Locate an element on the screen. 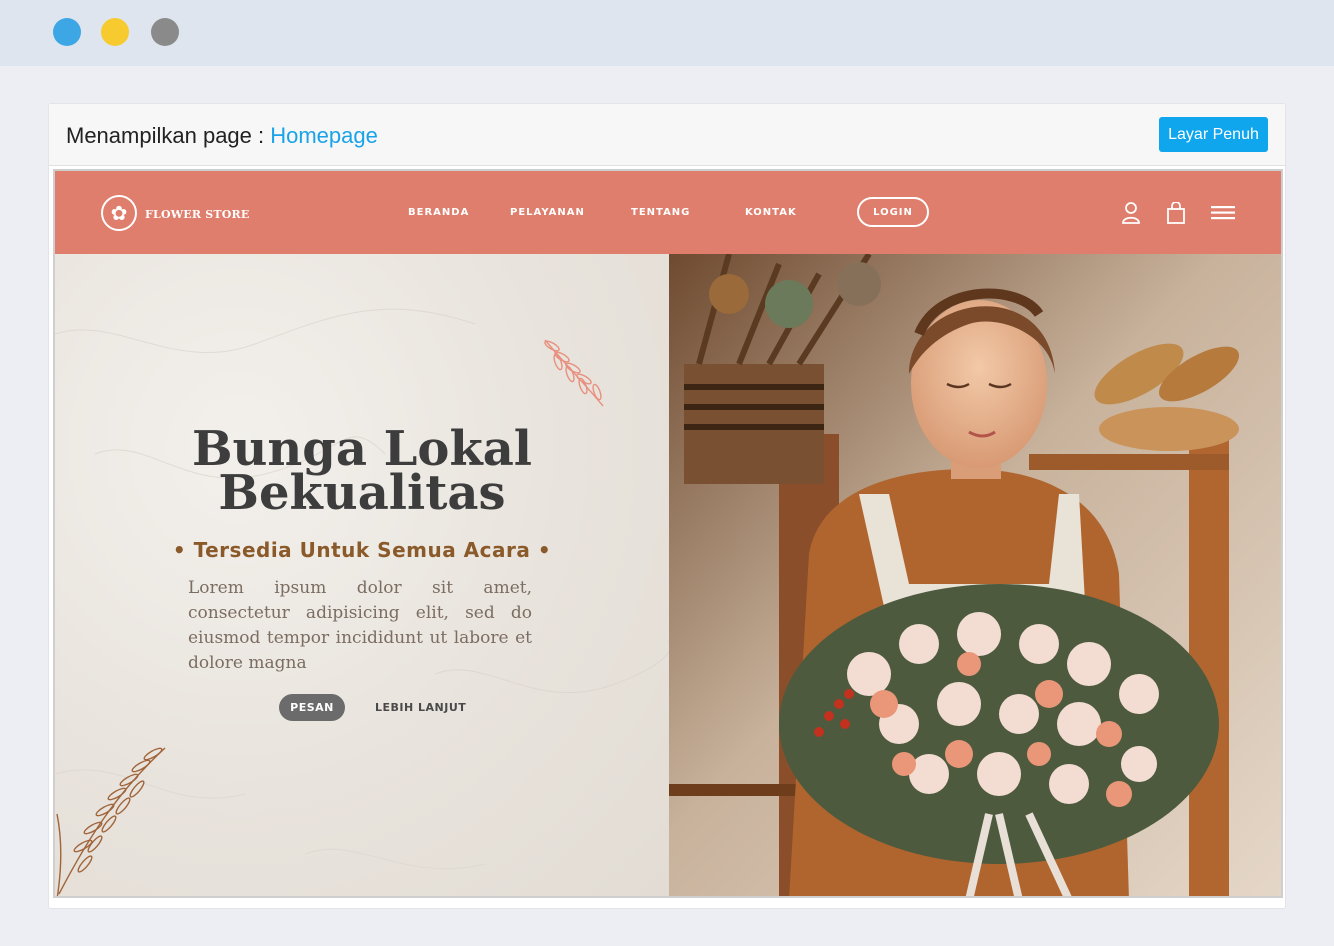  learn-more-link: LEBIH LANJUT is located at coordinates (420, 707).